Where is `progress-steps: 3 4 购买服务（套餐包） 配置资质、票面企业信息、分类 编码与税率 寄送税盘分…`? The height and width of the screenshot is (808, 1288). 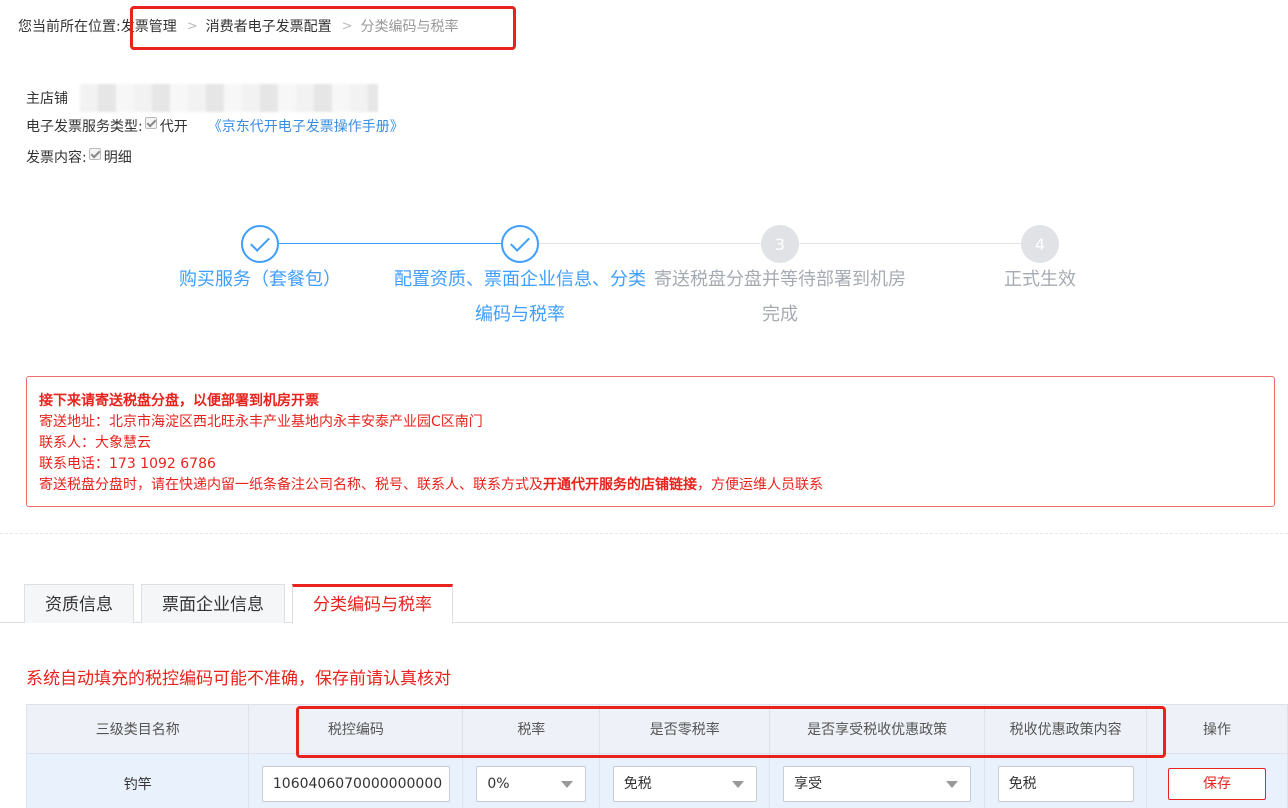
progress-steps: 3 4 购买服务（套餐包） 配置资质、票面企业信息、分类 编码与税率 寄送税盘分… is located at coordinates (644, 280).